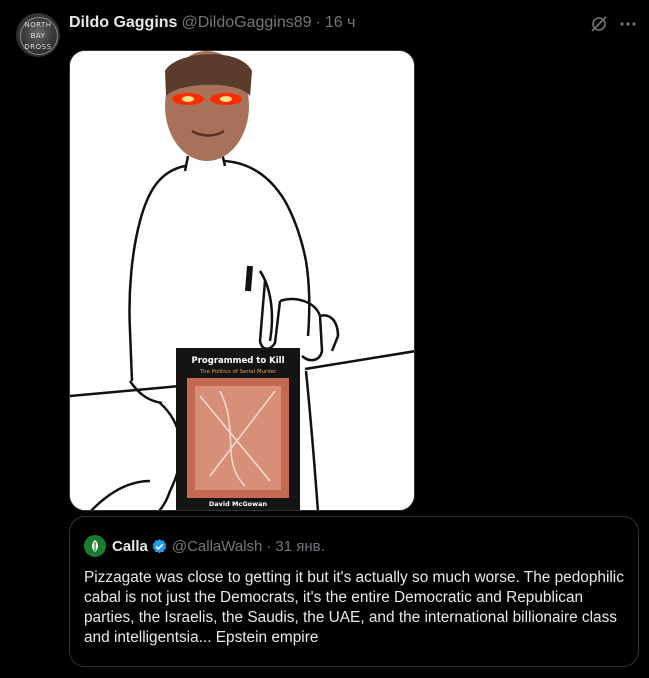  Describe the element at coordinates (130, 546) in the screenshot. I see `quote-author-name: Calla` at that location.